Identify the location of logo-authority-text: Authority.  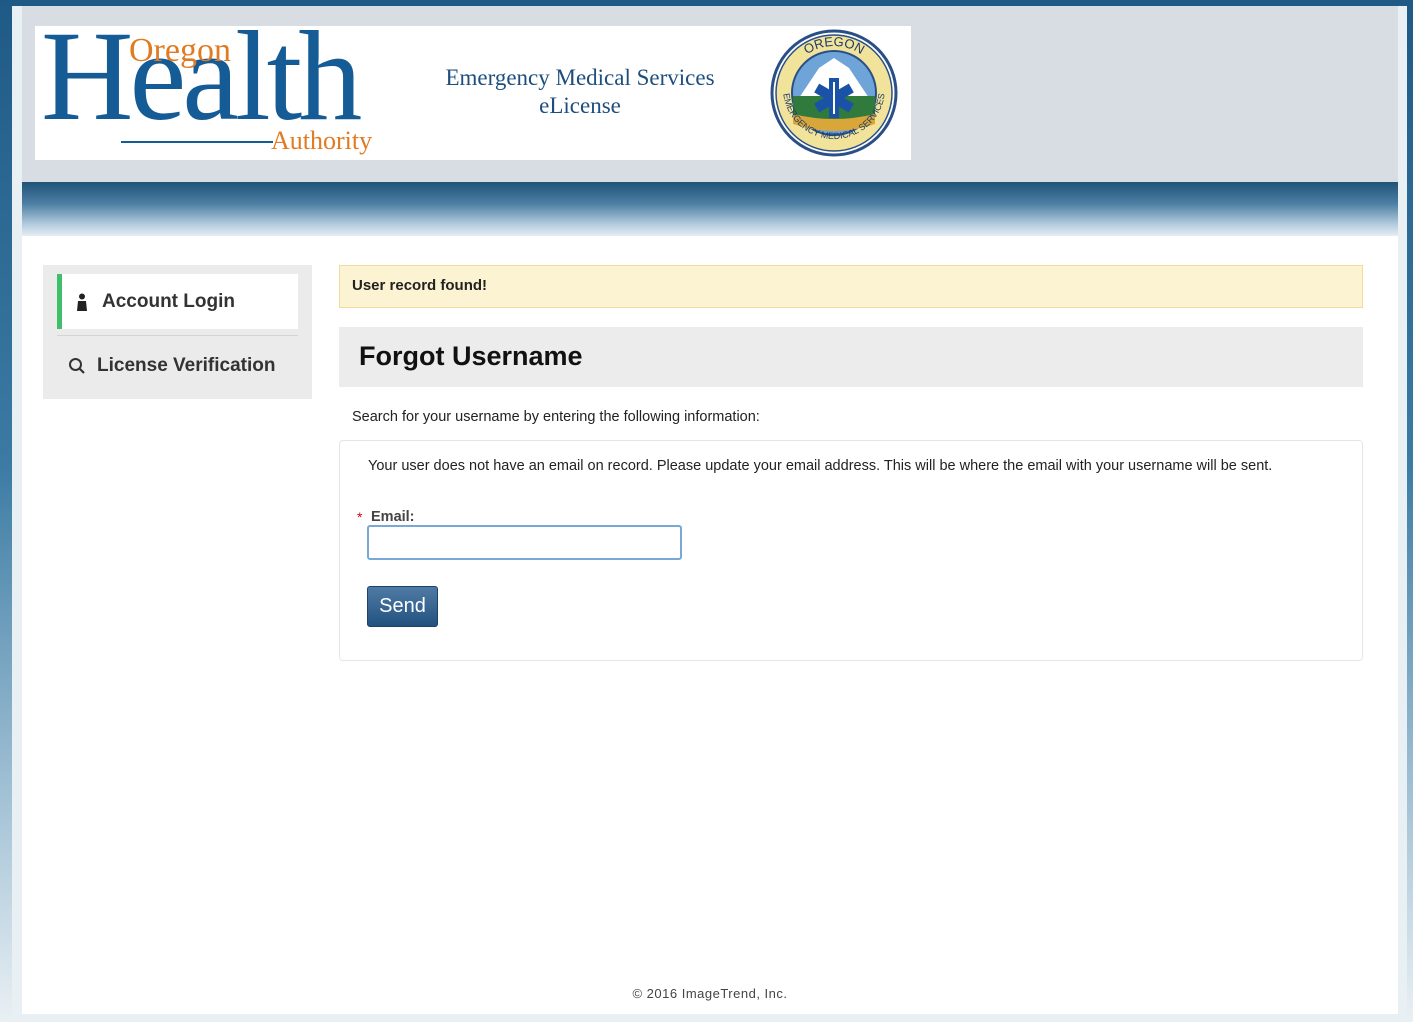
(322, 140).